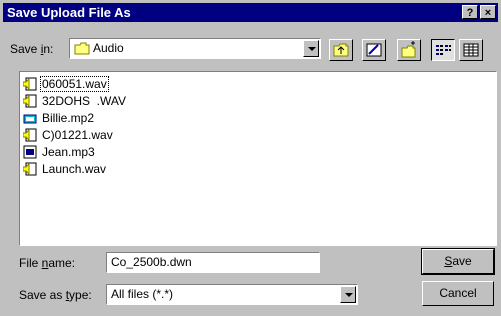 The image size is (501, 316). I want to click on desktop-button, so click(374, 50).